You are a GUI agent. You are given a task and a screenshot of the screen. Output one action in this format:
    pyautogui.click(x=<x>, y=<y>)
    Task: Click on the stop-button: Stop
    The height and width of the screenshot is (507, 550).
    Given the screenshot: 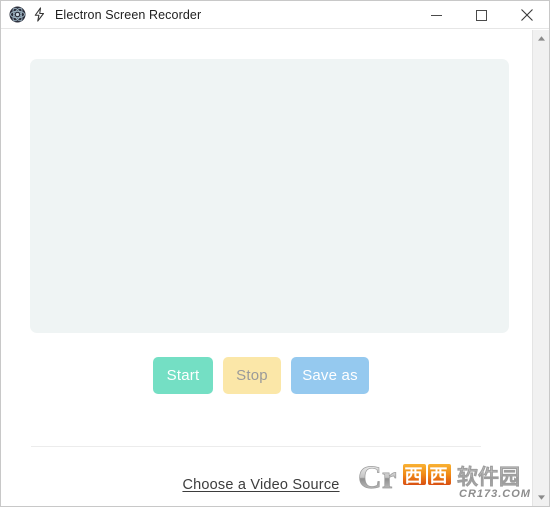 What is the action you would take?
    pyautogui.click(x=252, y=375)
    